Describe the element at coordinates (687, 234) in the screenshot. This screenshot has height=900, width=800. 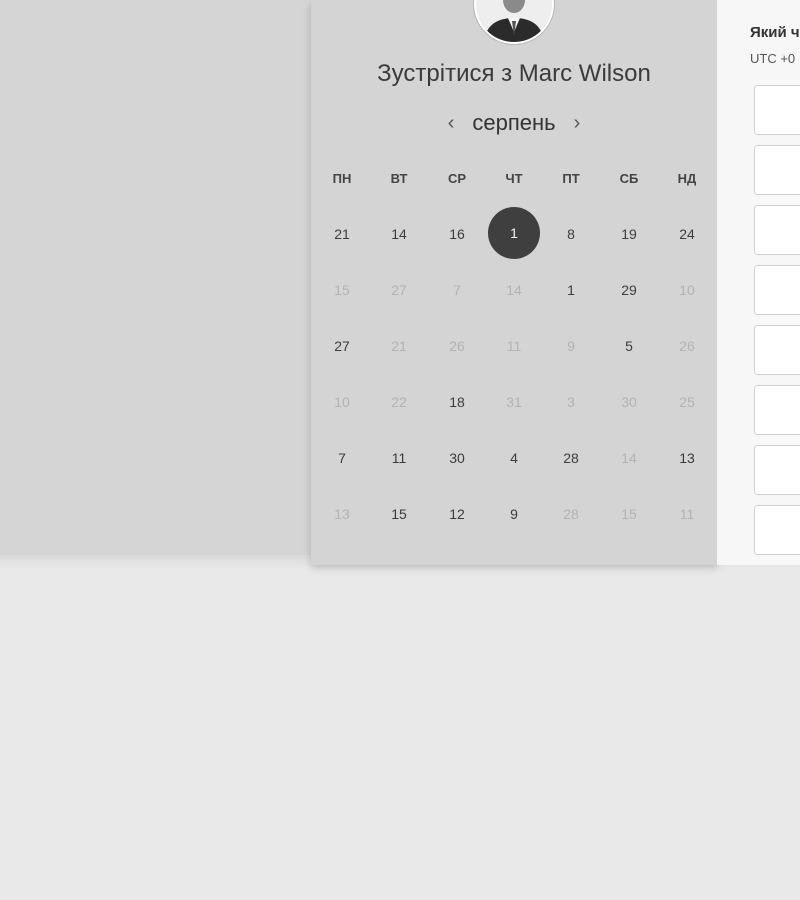
I see `calendar-day: 24` at that location.